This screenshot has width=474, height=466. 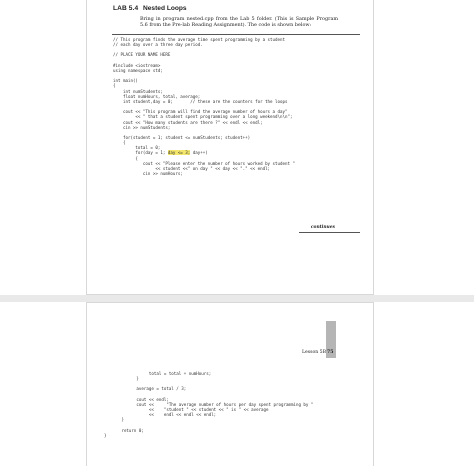 What do you see at coordinates (165, 8) in the screenshot?
I see `lab-title: Nested Loops` at bounding box center [165, 8].